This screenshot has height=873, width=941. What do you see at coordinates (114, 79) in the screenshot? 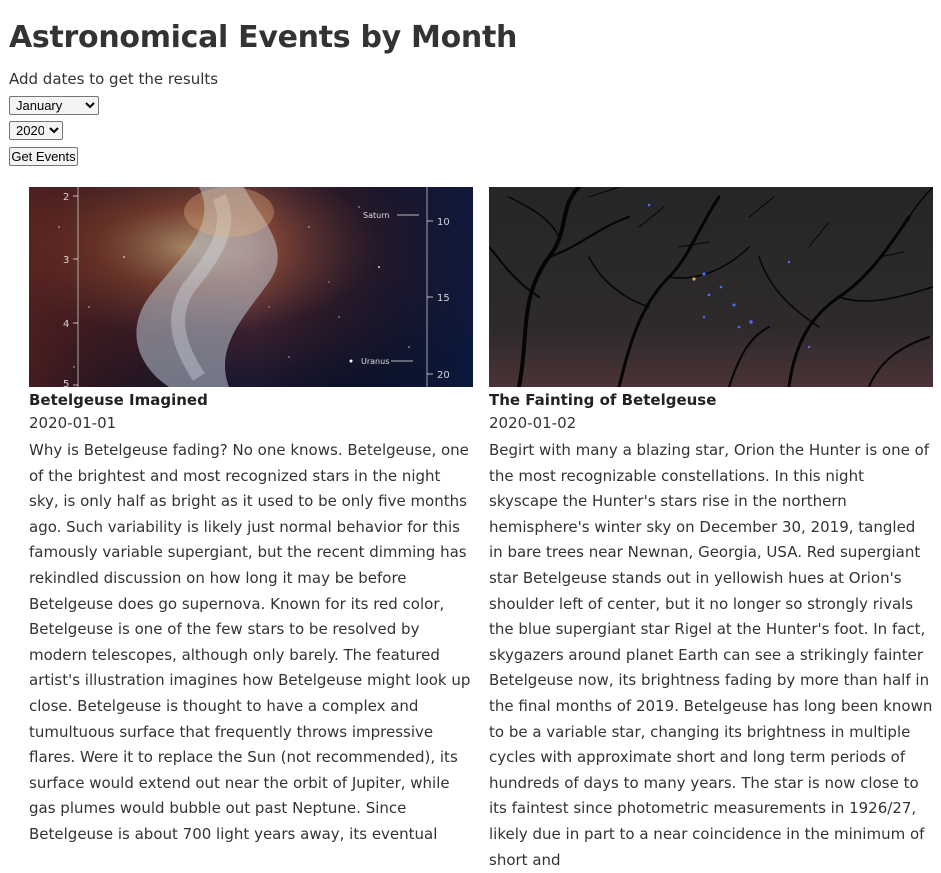
I see `page-subtitle: Add dates to get the results` at bounding box center [114, 79].